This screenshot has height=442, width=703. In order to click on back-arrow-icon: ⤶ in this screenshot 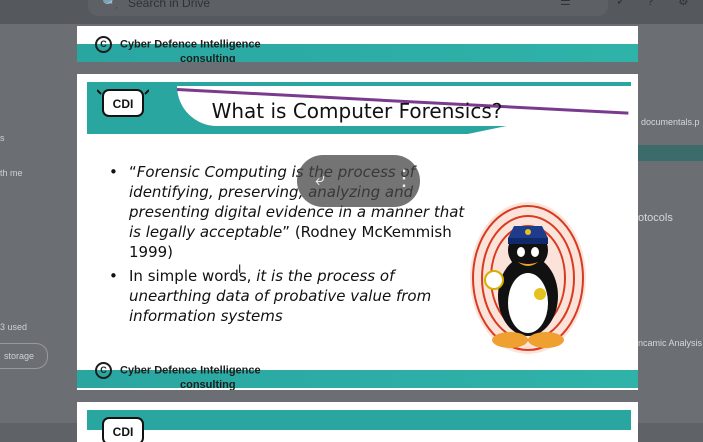, I will do `click(320, 179)`.